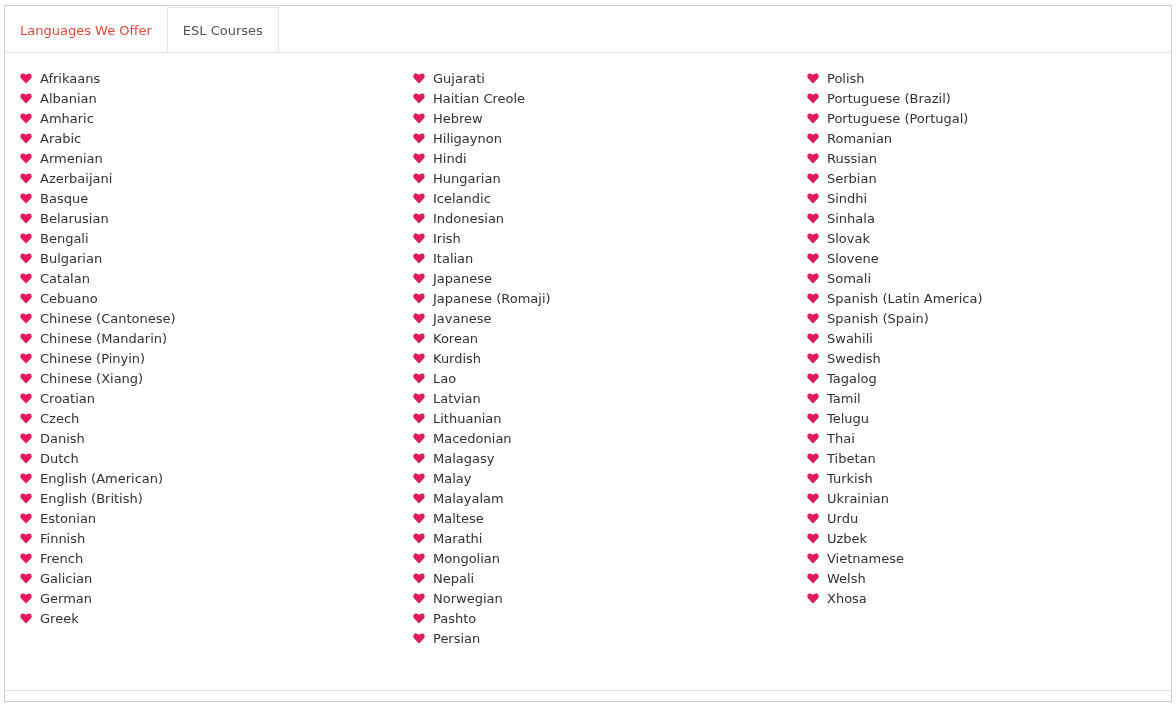 Image resolution: width=1176 pixels, height=708 pixels. What do you see at coordinates (108, 318) in the screenshot?
I see `language-item: Chinese (Cantonese)` at bounding box center [108, 318].